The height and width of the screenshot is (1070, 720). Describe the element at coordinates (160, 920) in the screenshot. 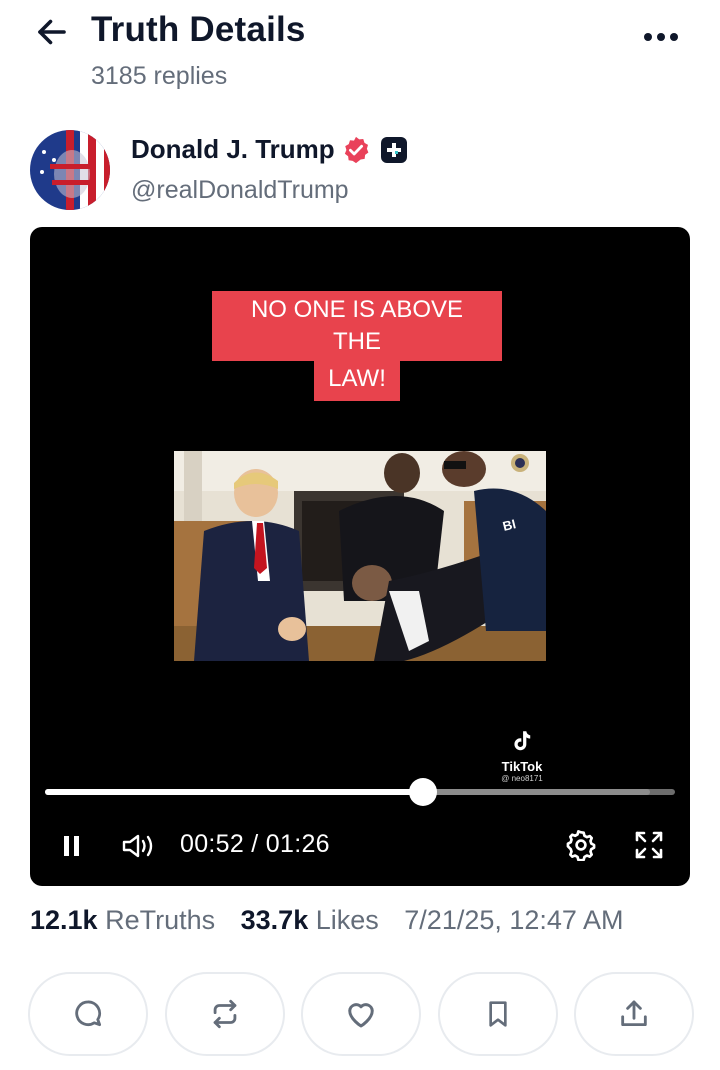

I see `retruths-label: ReTruths` at that location.